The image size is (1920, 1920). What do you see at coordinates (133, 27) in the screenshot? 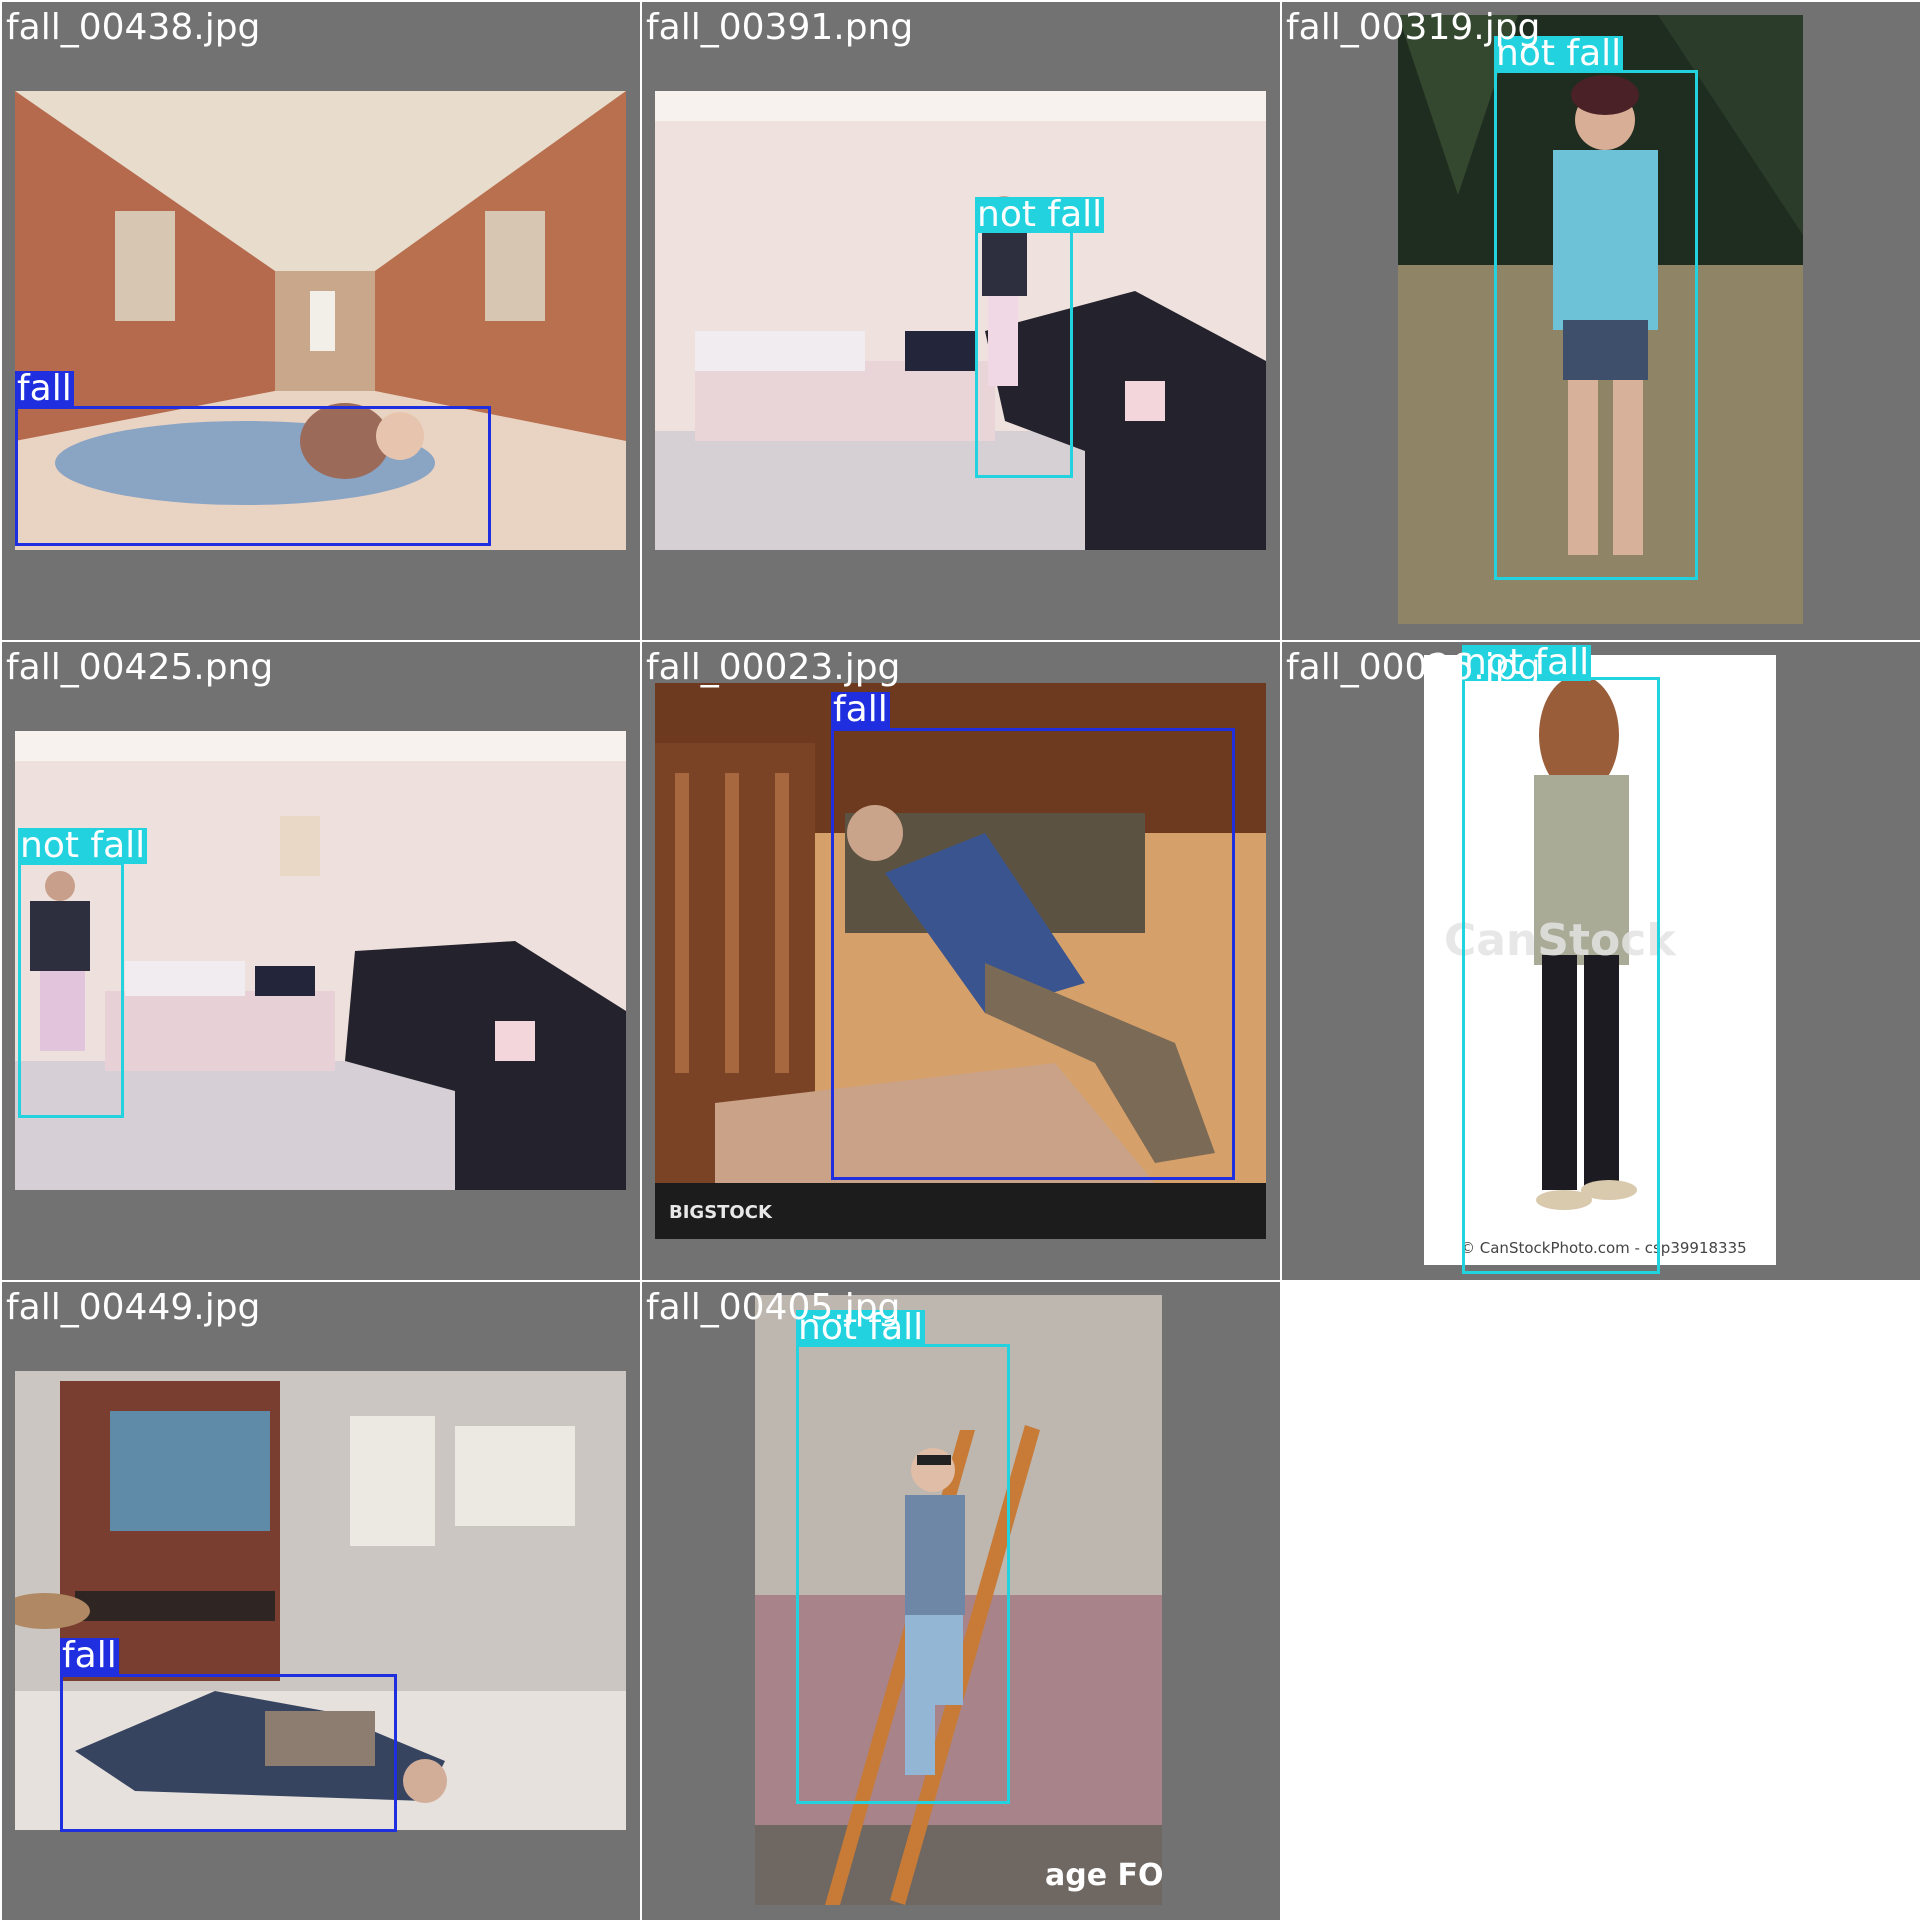
I see `image-filename: fall_00438.jpg` at bounding box center [133, 27].